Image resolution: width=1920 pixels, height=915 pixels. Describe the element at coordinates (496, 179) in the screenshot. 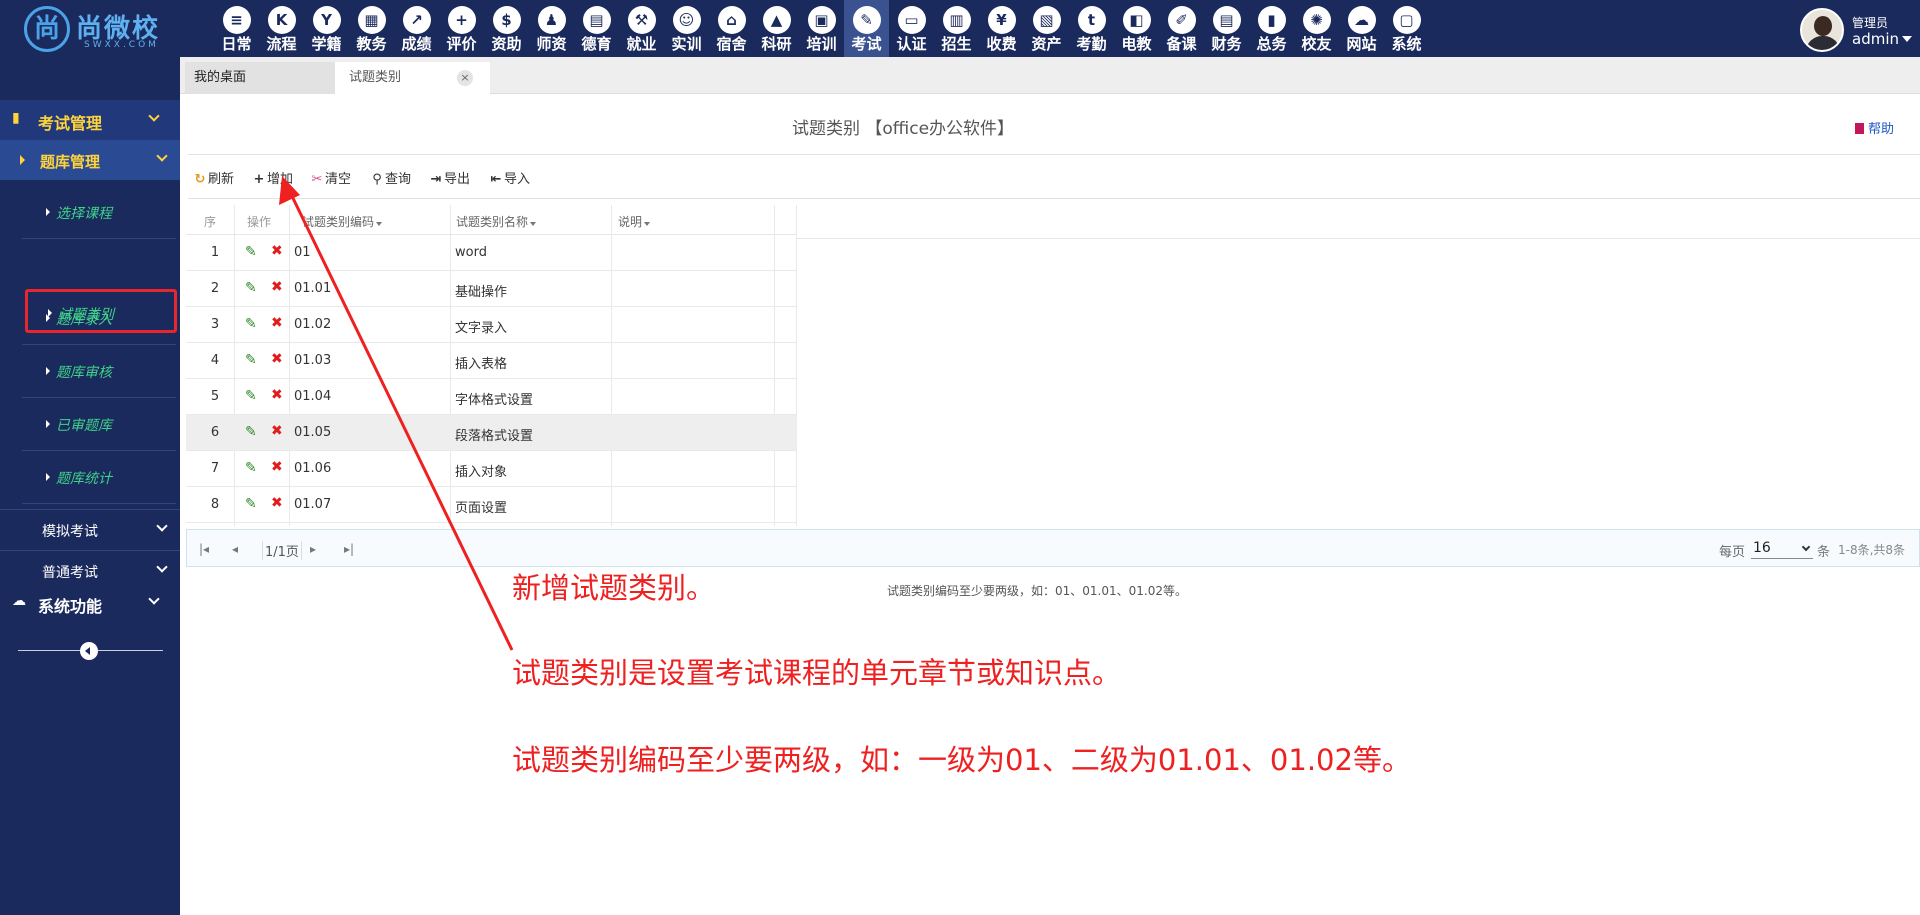

I see `import-icon: ⇤` at that location.